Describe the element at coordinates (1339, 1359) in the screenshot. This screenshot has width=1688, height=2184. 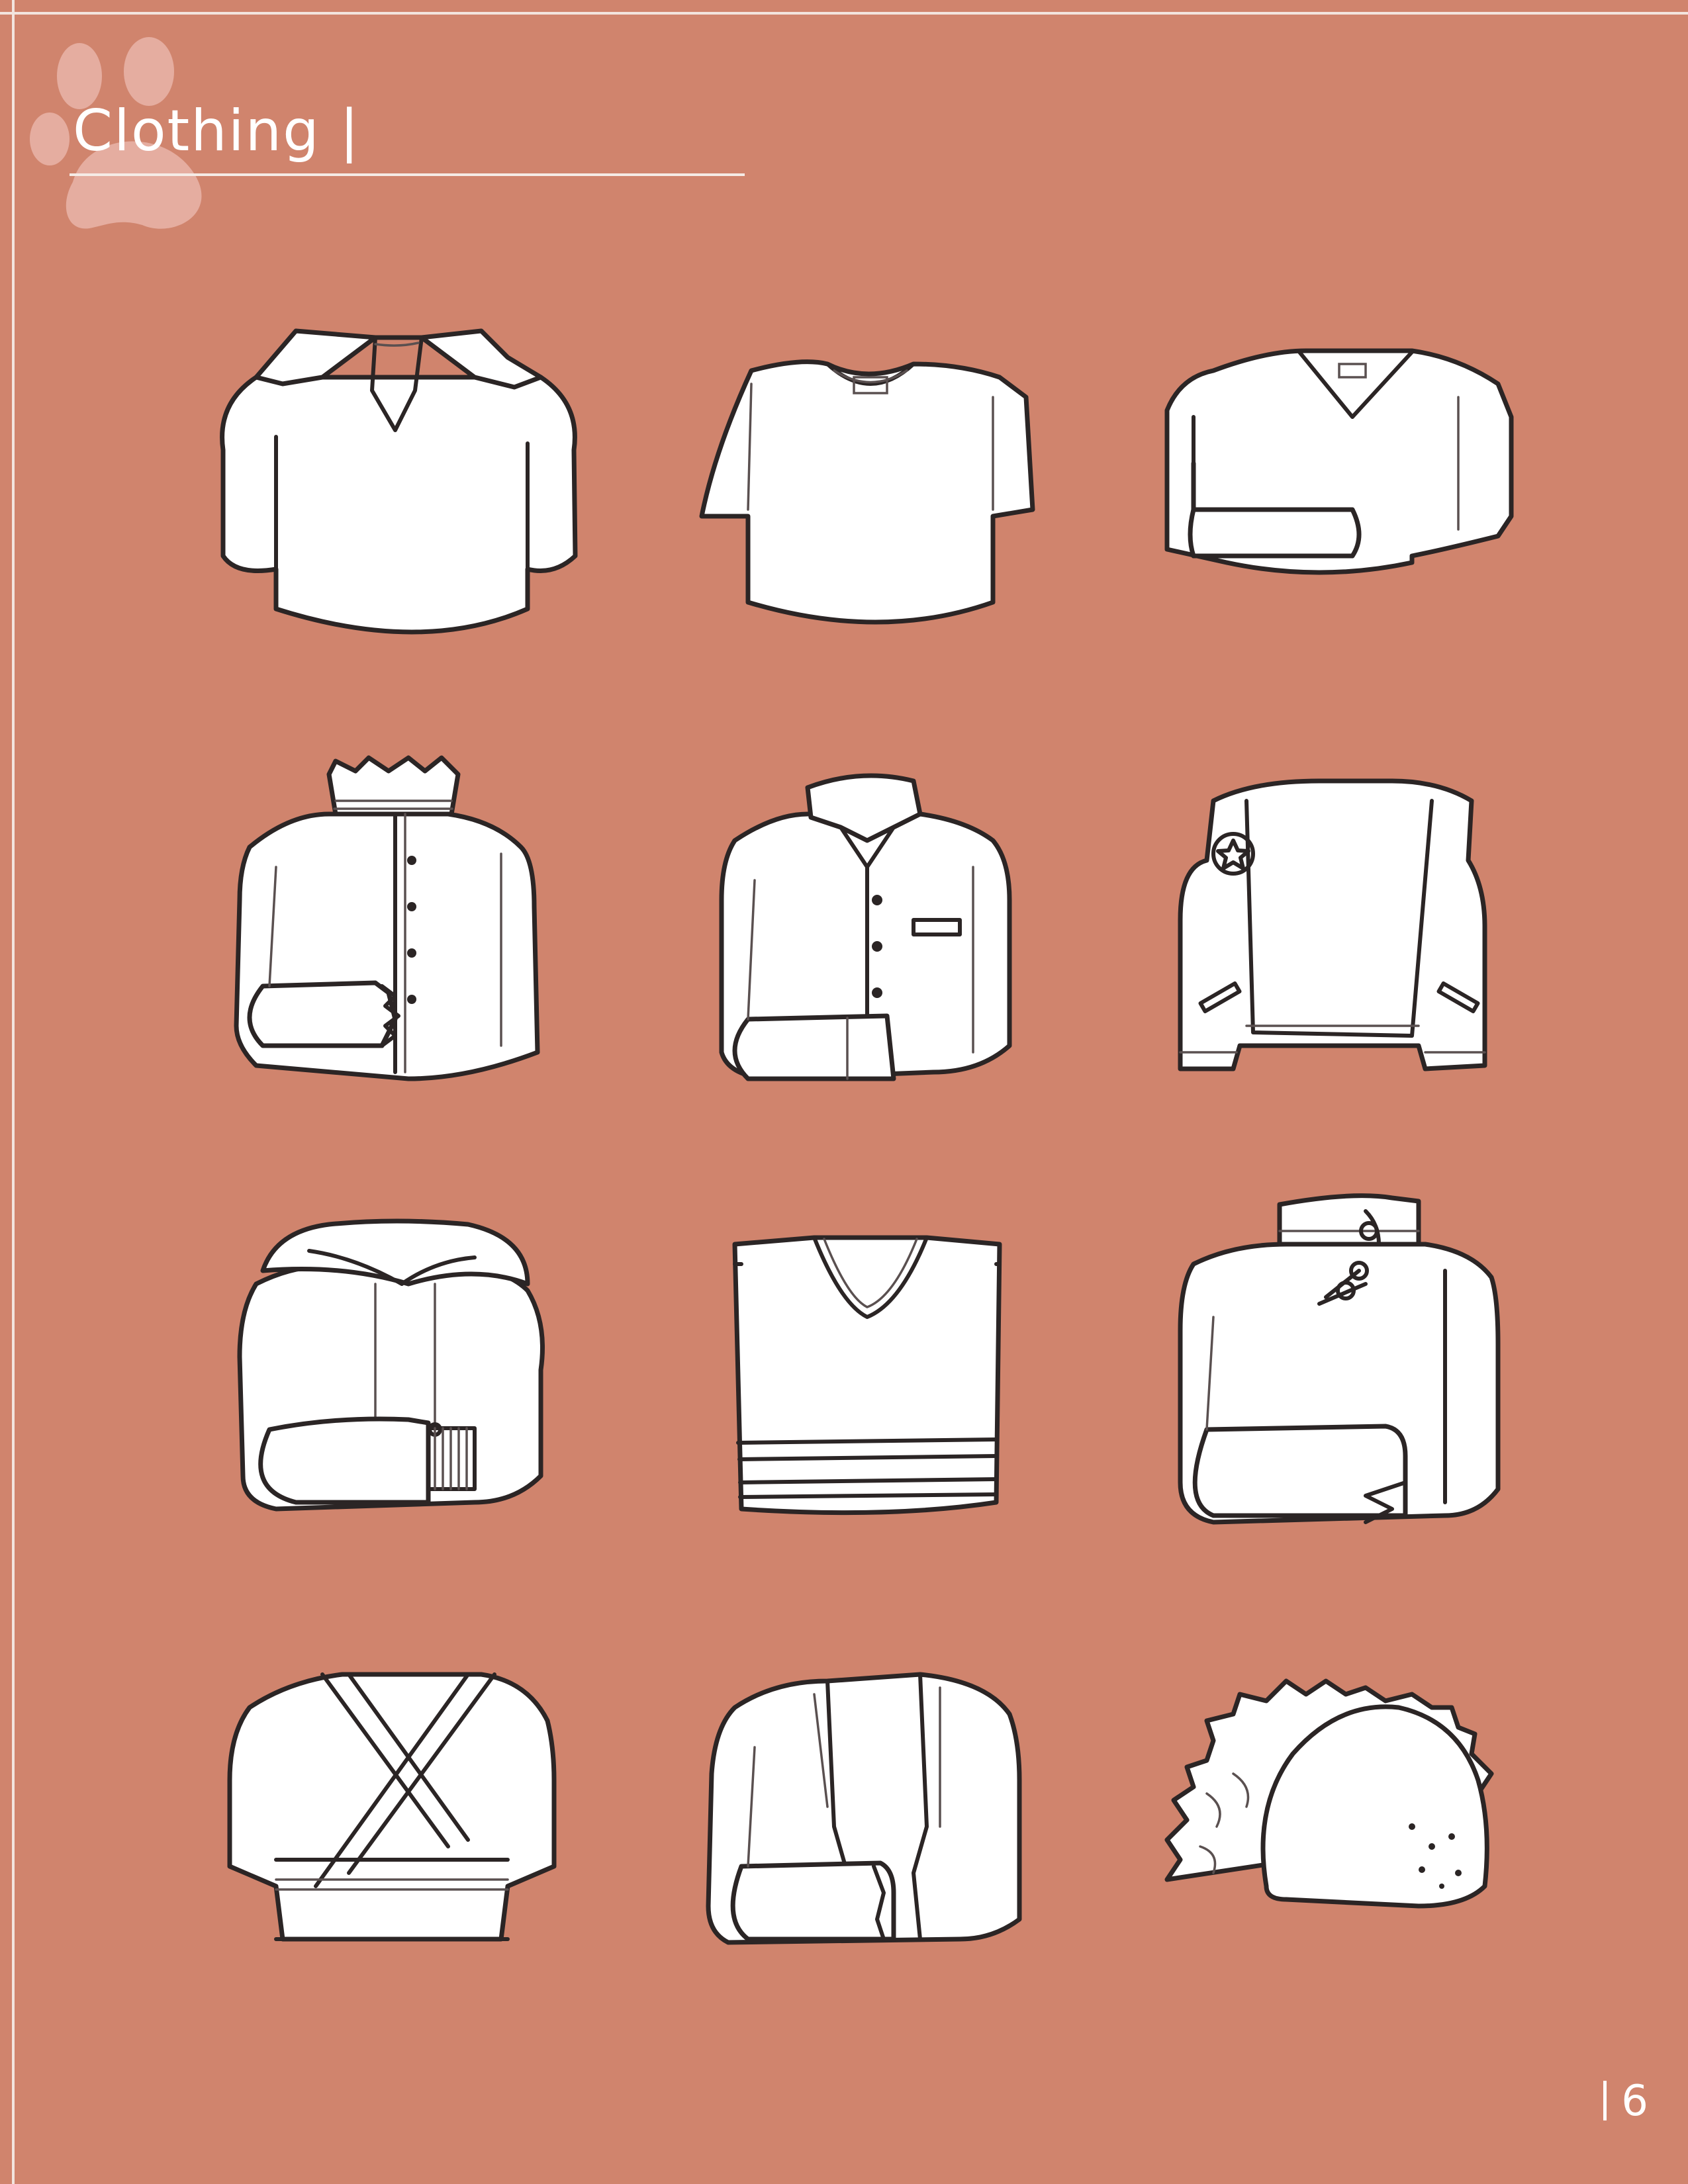
I see `mandarin-collar-jacket-icon` at that location.